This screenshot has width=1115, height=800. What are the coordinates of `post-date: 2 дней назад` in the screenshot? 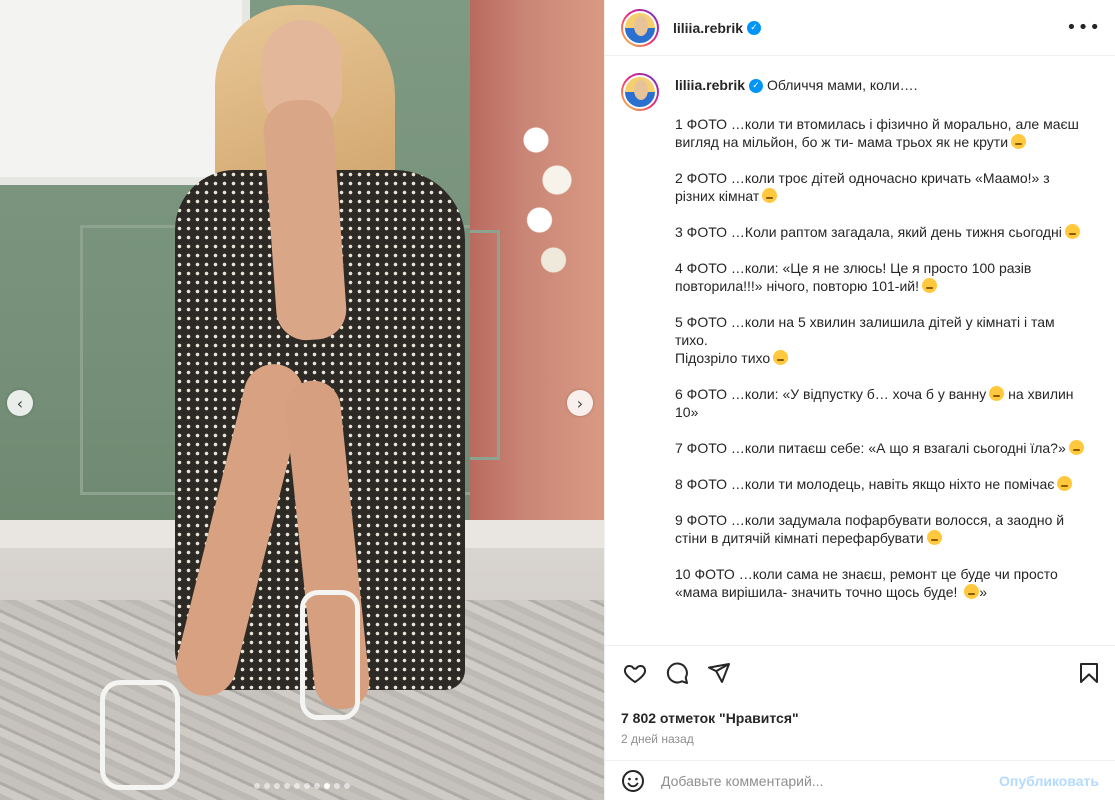 It's located at (860, 739).